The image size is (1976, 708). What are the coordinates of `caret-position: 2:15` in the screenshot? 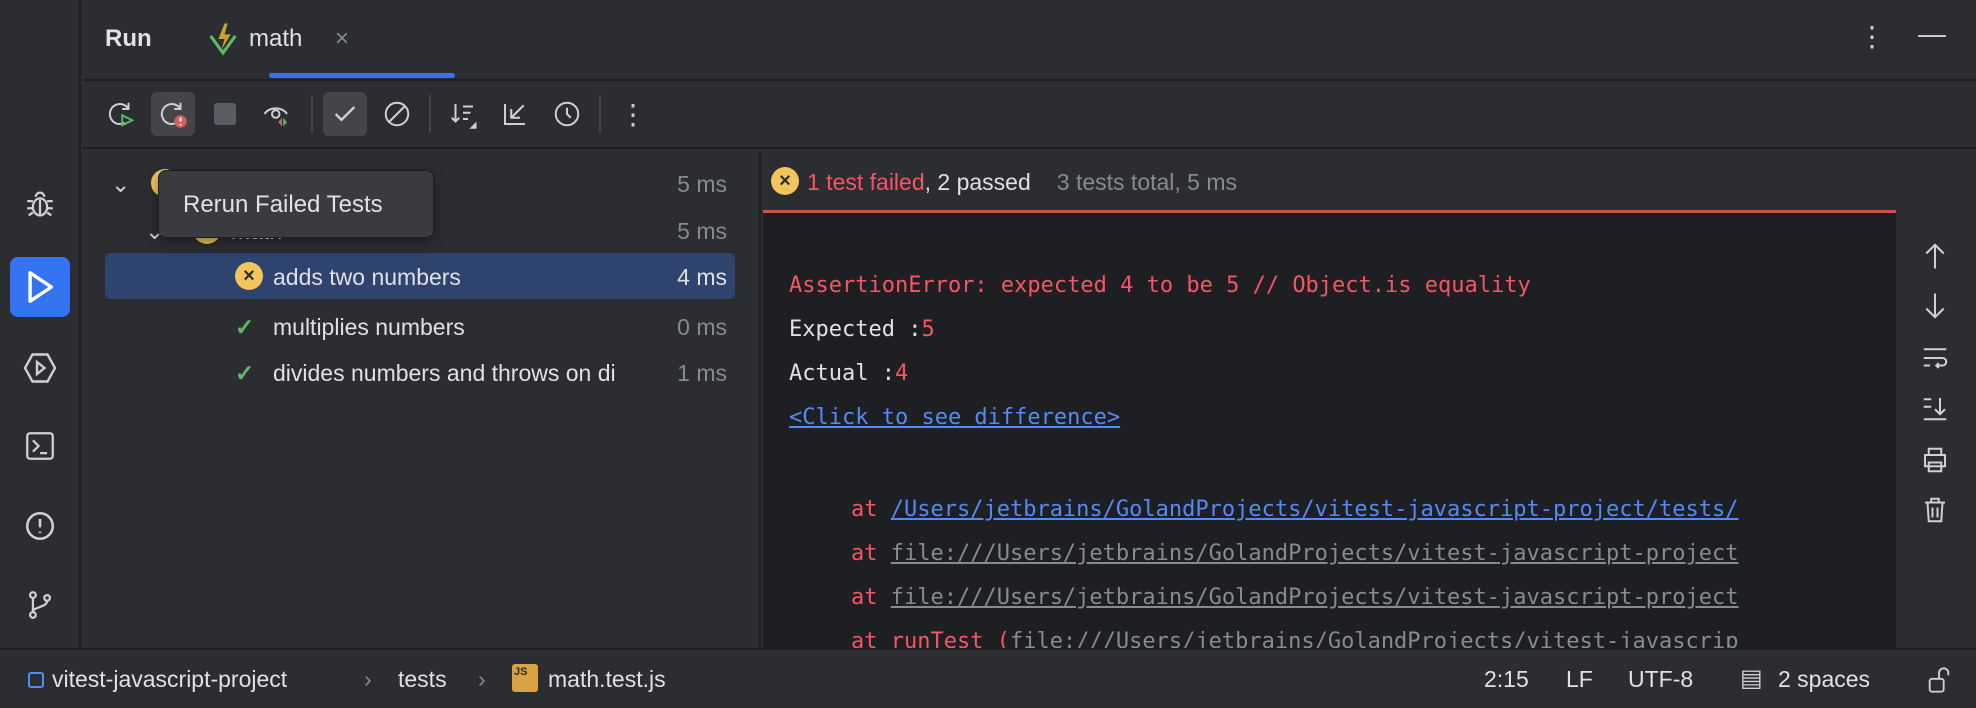 It's located at (1506, 679).